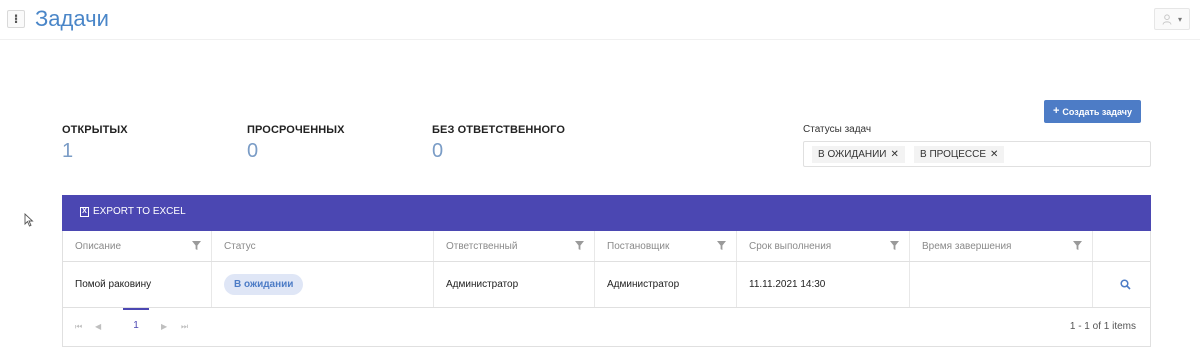  I want to click on cell-creator: Администратор, so click(666, 284).